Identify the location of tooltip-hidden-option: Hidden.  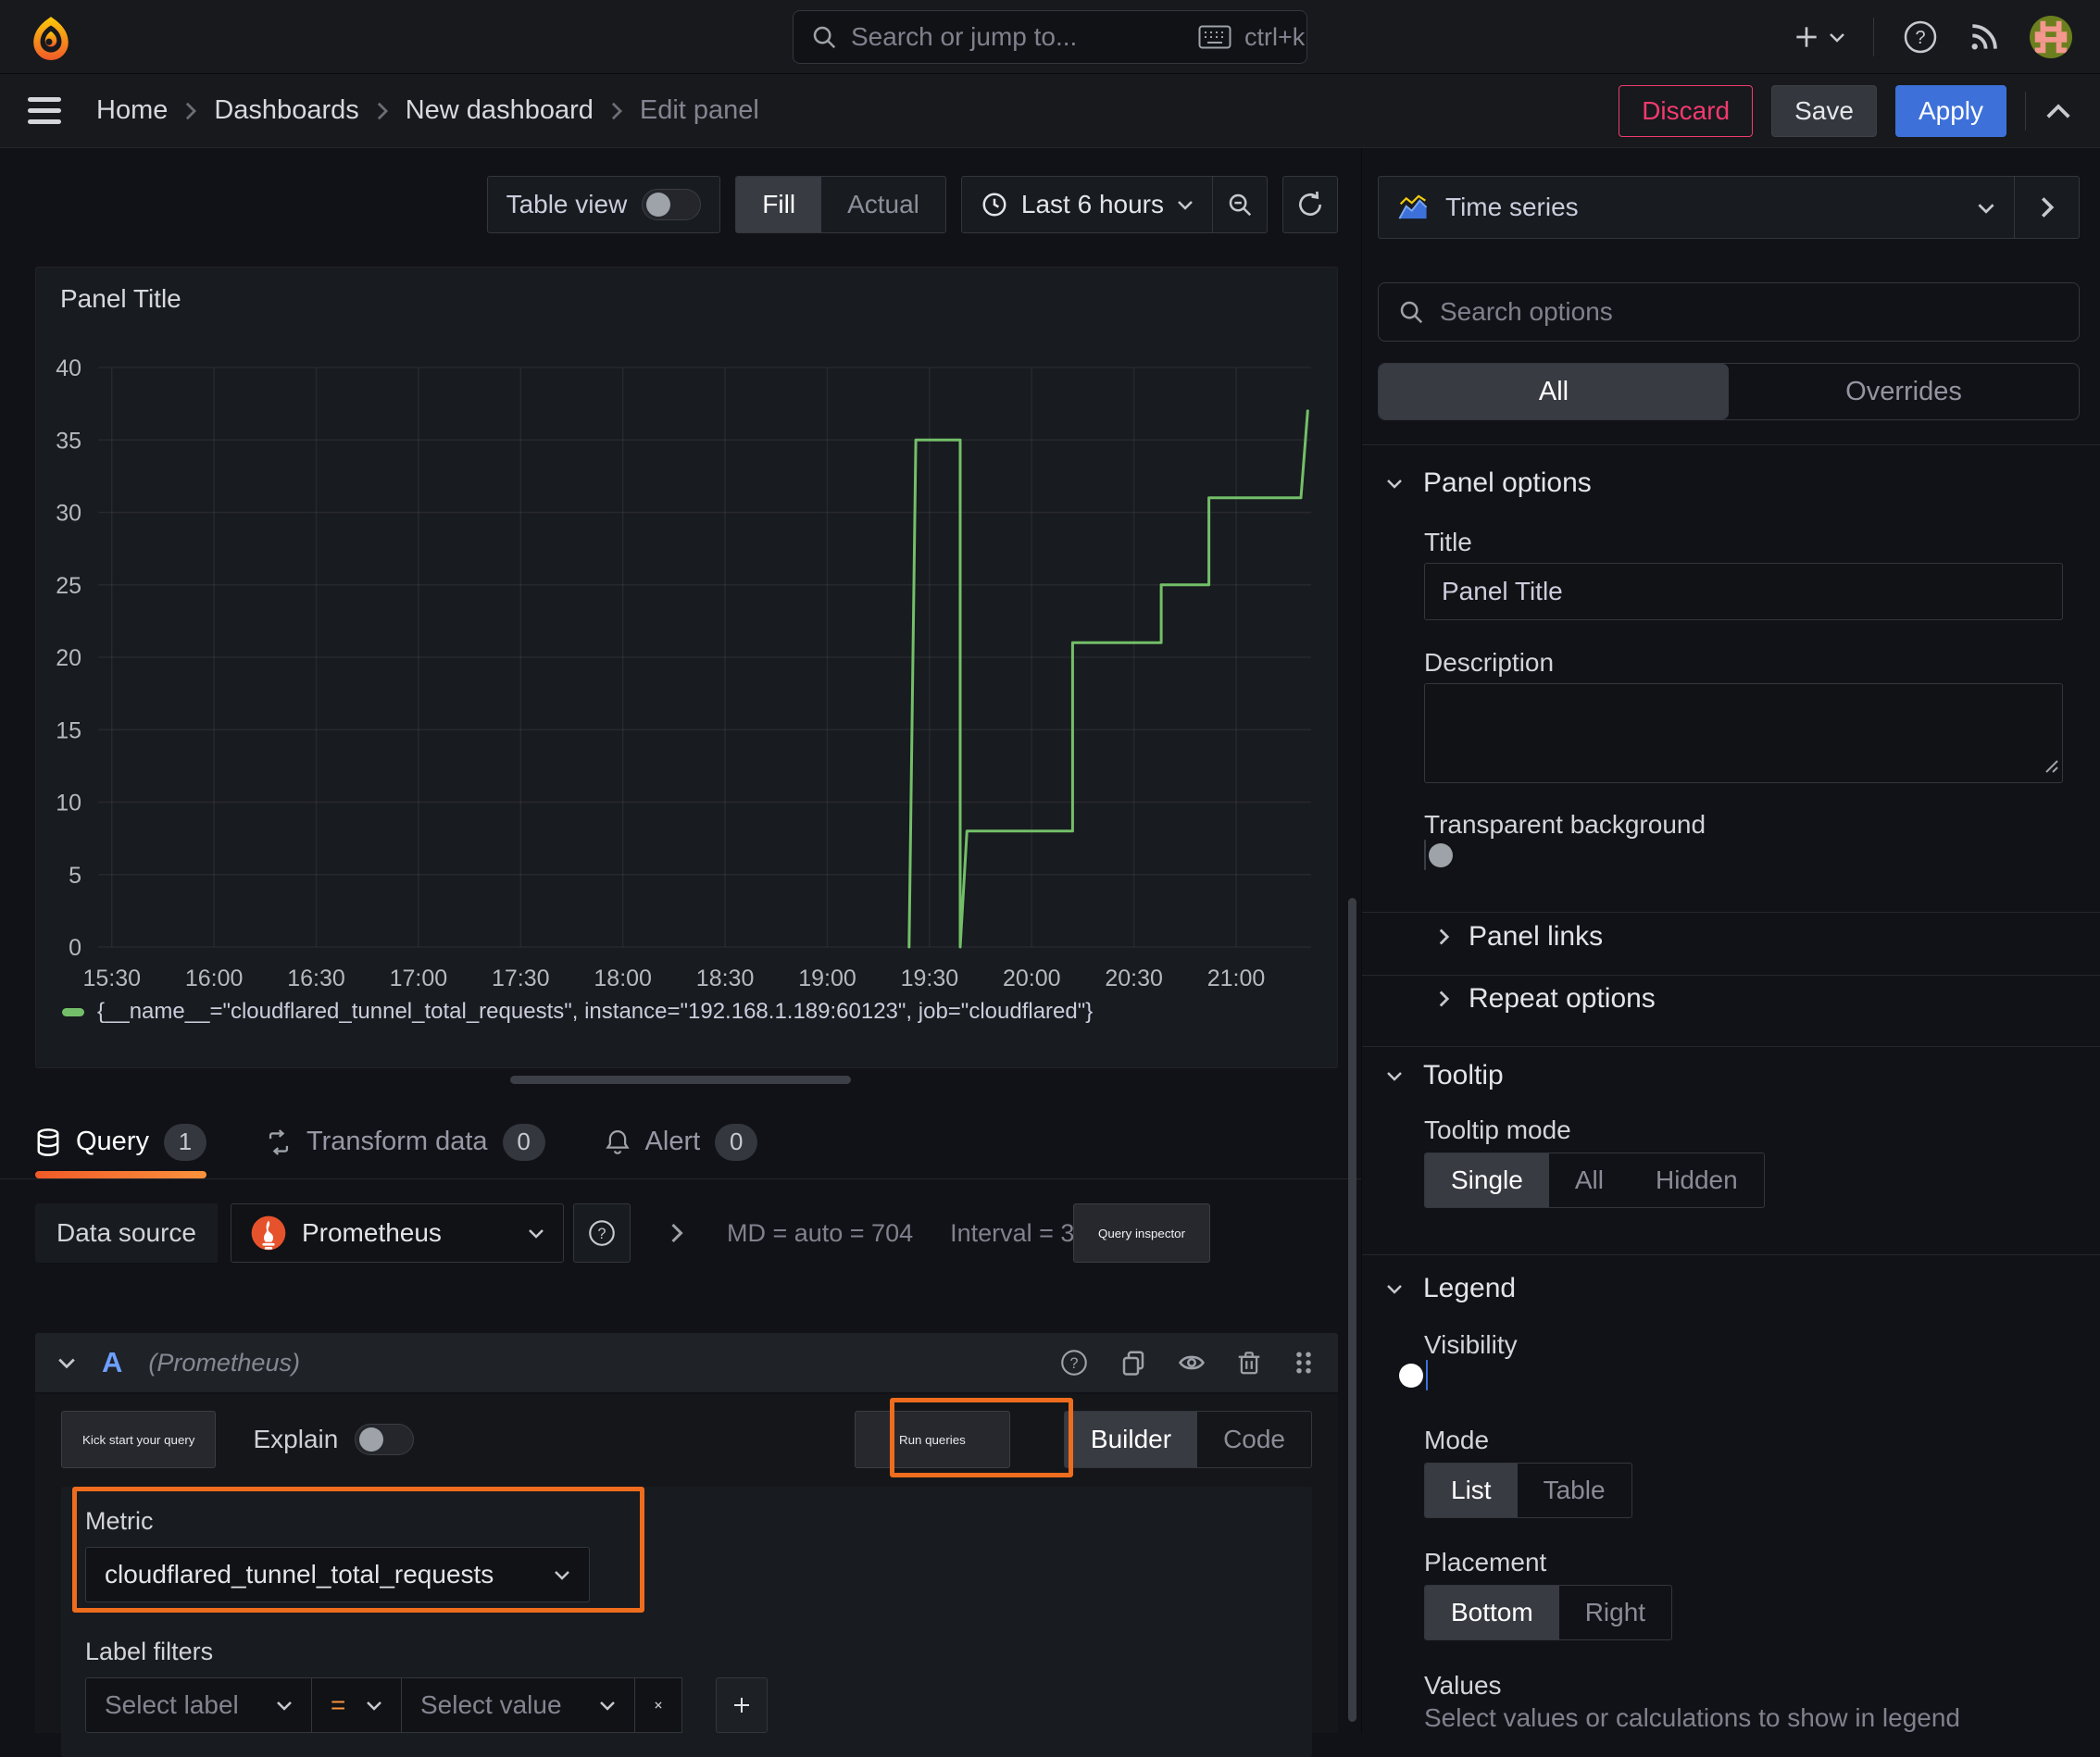
(1697, 1180).